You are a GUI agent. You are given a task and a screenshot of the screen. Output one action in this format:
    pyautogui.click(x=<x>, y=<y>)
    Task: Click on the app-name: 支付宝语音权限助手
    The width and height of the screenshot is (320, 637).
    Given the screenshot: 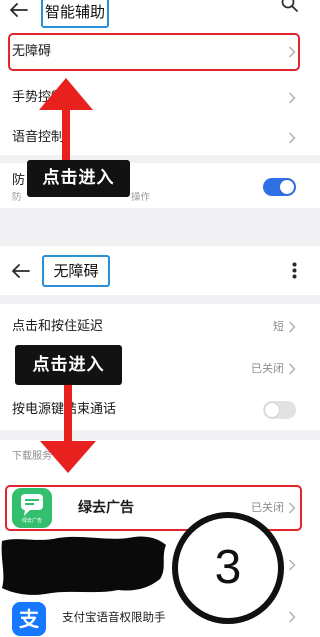 What is the action you would take?
    pyautogui.click(x=114, y=617)
    